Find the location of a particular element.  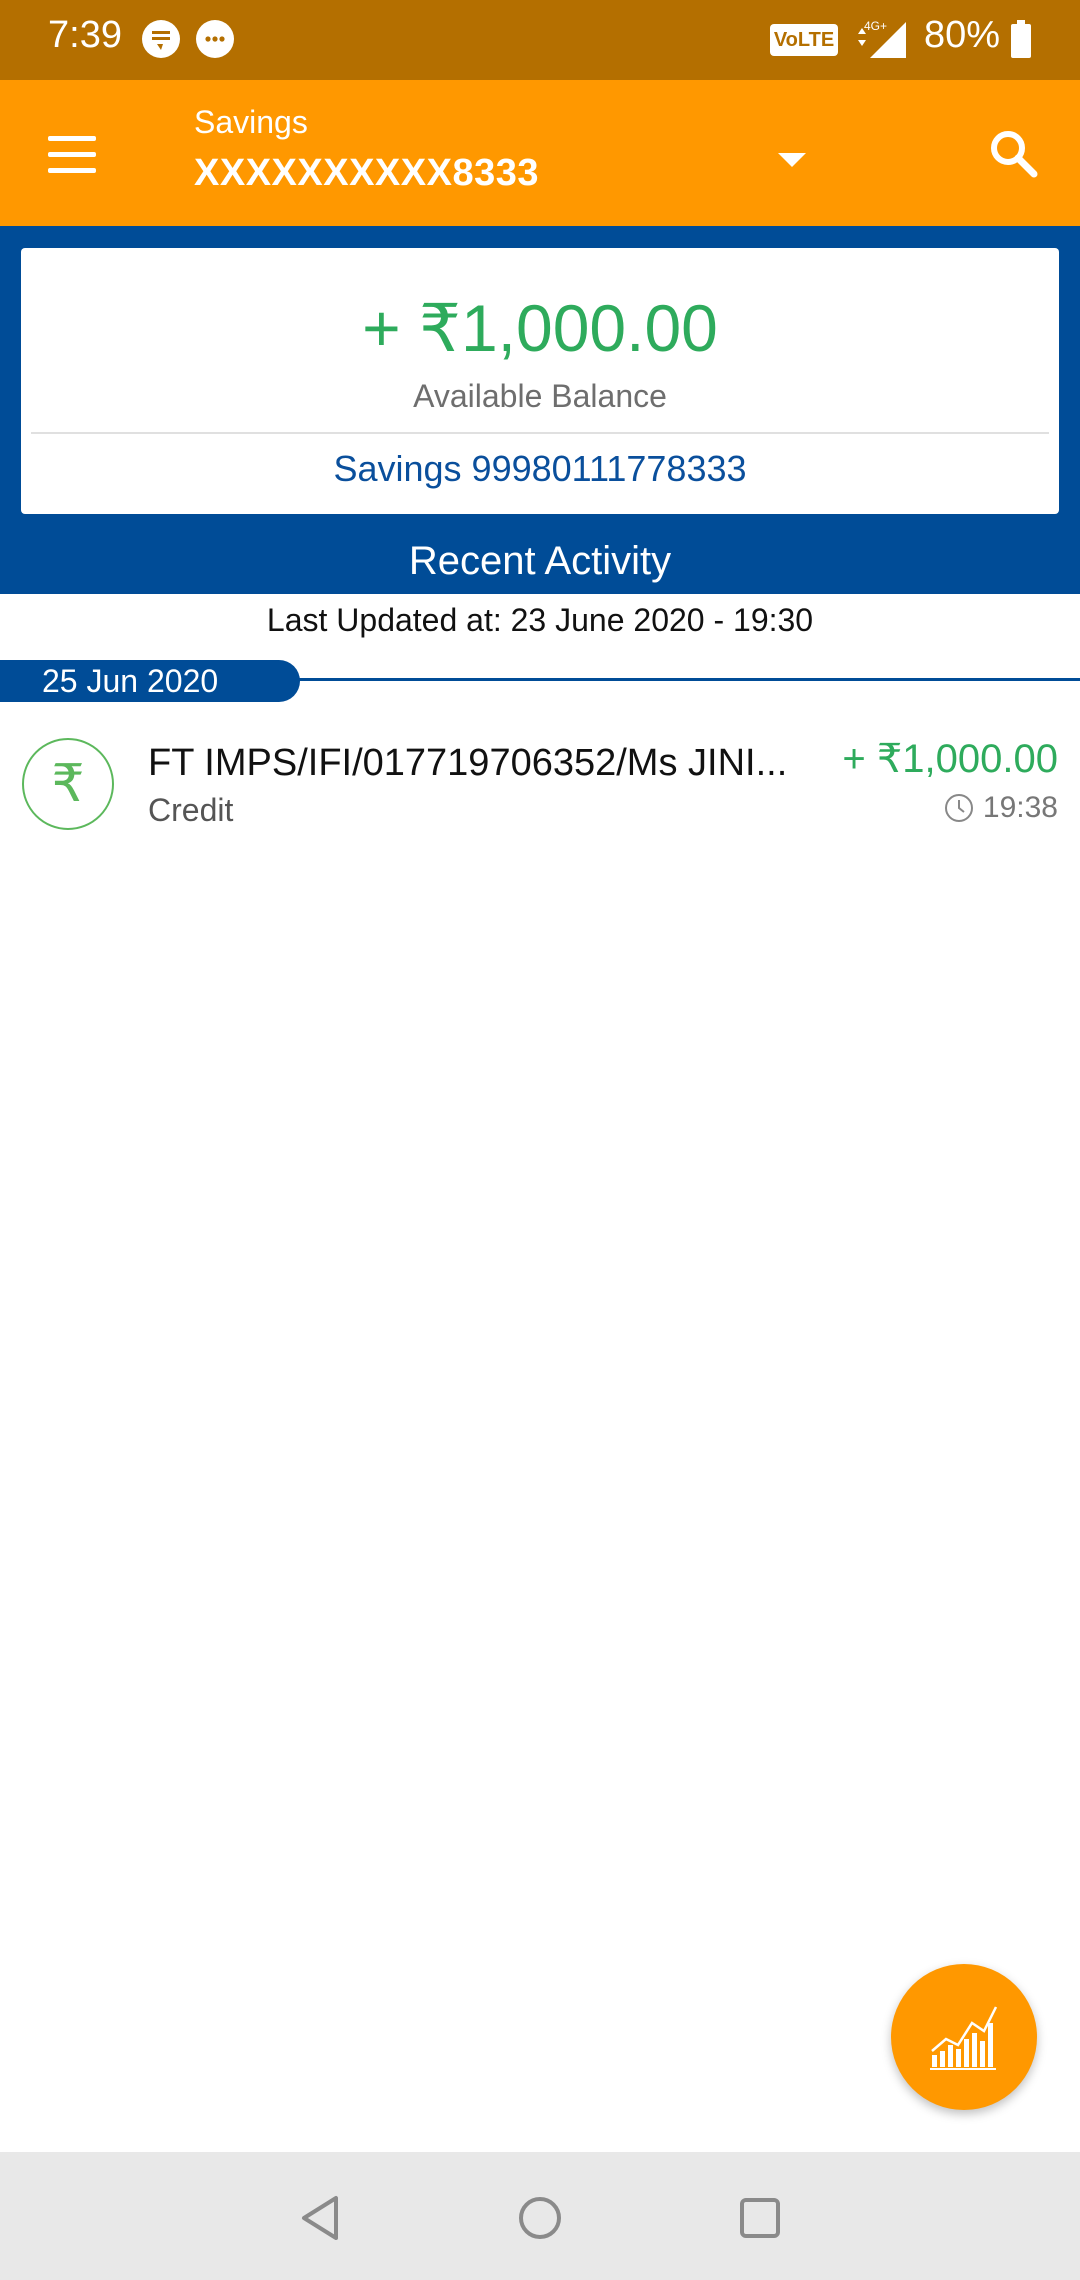

divider is located at coordinates (540, 433).